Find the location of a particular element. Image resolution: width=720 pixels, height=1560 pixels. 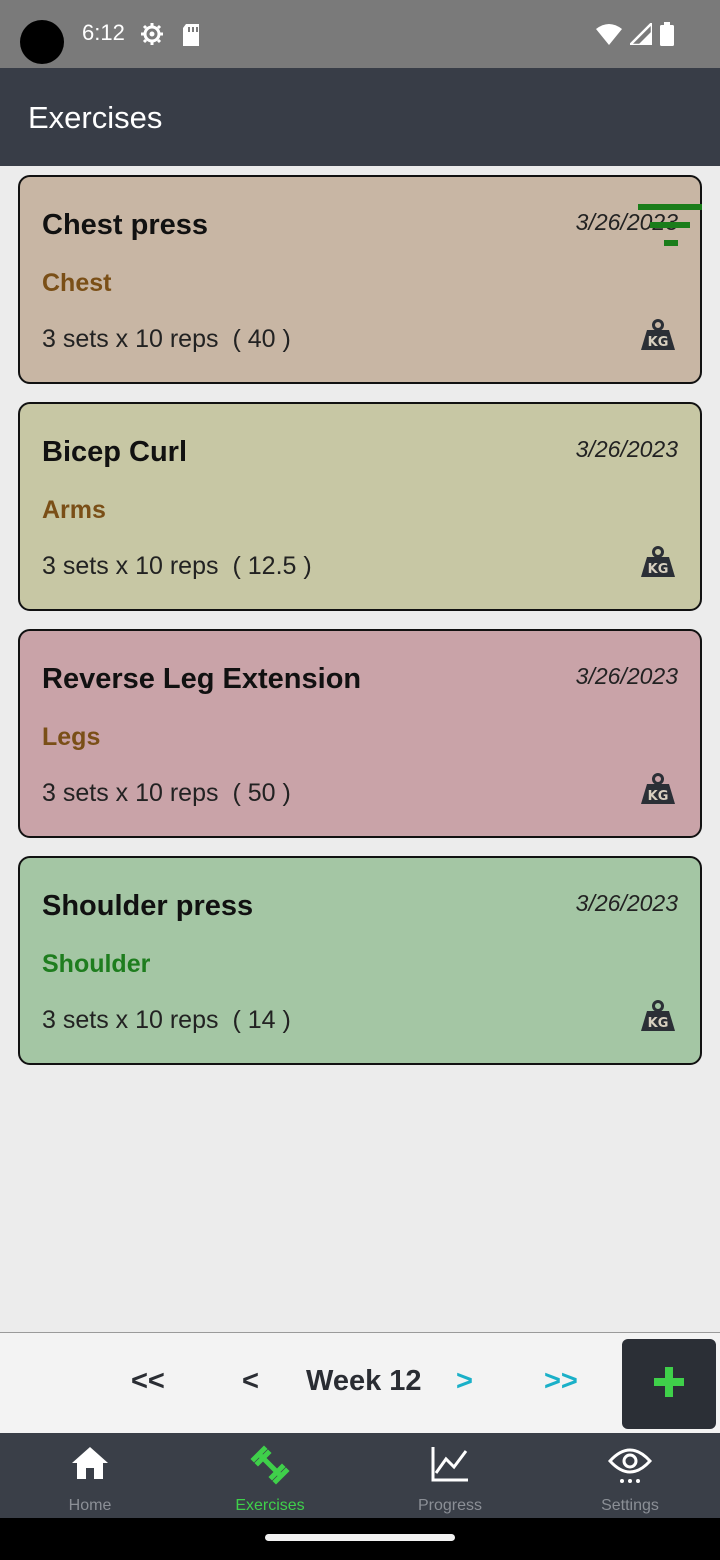

camera-cutout is located at coordinates (42, 42).